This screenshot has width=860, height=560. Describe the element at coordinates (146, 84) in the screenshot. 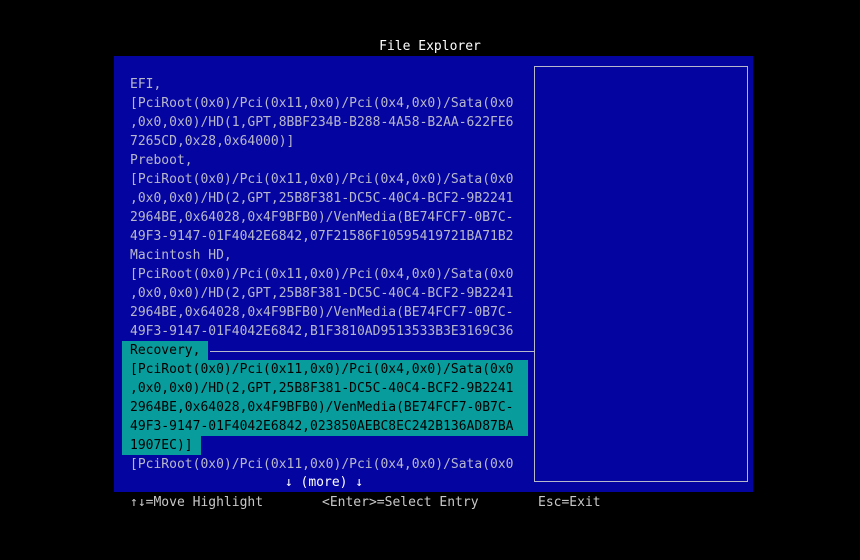

I see `entry-label: EFI,` at that location.